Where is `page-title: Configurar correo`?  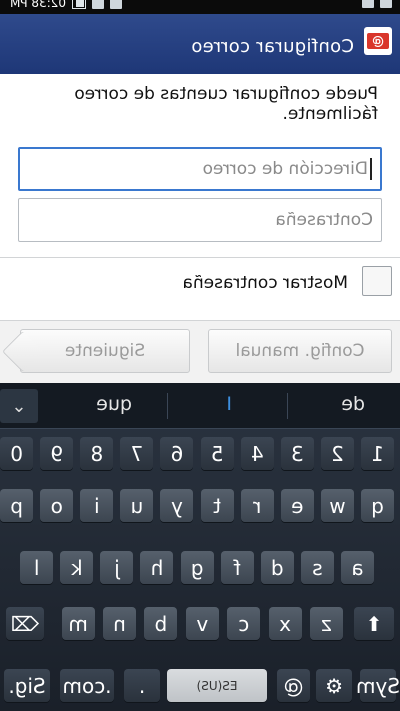
page-title: Configurar correo is located at coordinates (272, 46).